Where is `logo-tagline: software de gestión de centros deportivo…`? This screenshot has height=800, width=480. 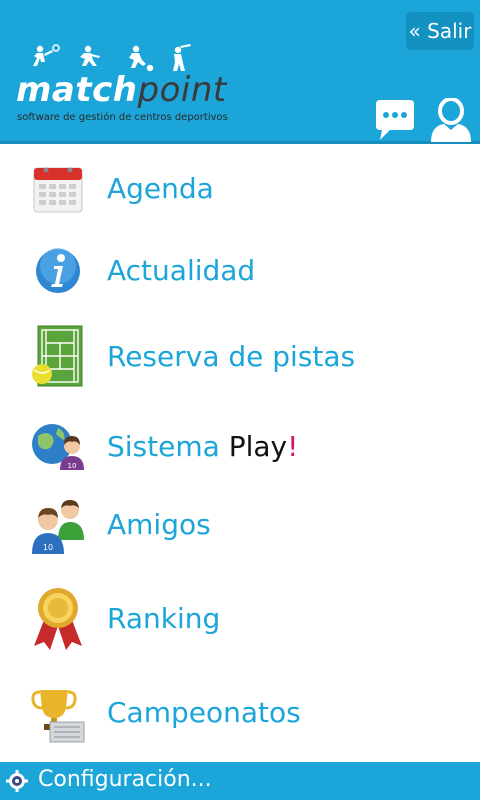 logo-tagline: software de gestión de centros deportivo… is located at coordinates (122, 117).